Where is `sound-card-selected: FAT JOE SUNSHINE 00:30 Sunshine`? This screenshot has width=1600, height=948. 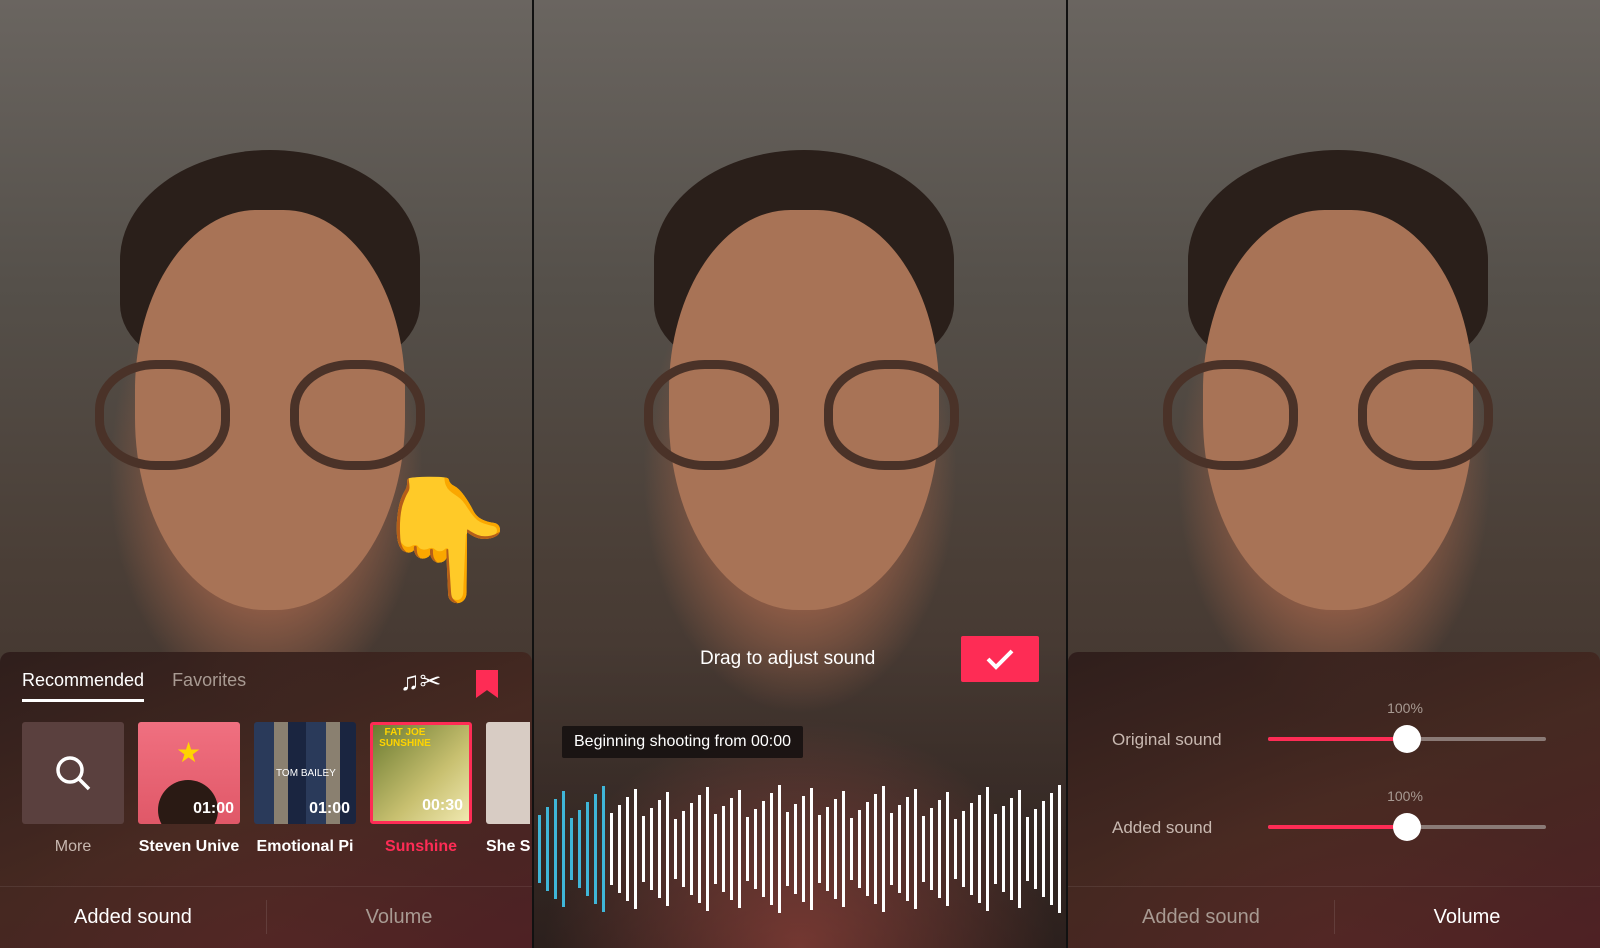
sound-card-selected: FAT JOE SUNSHINE 00:30 Sunshine is located at coordinates (421, 789).